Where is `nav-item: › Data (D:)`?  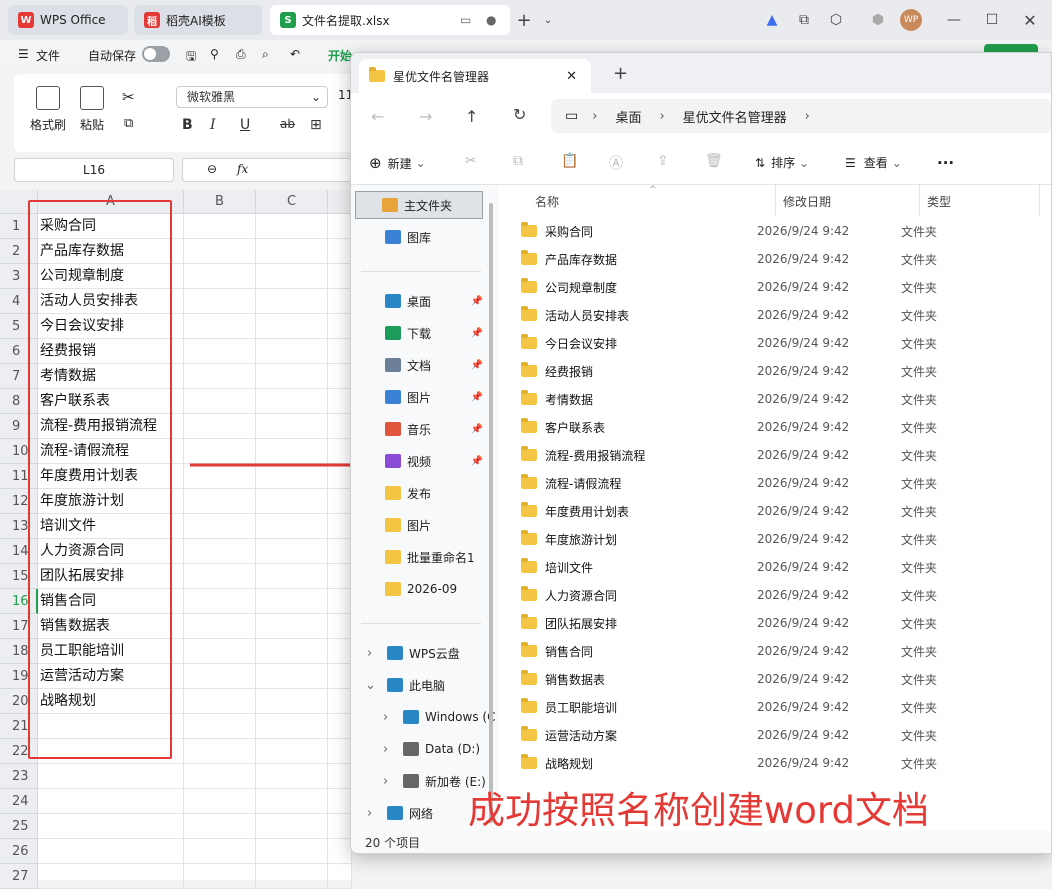 nav-item: › Data (D:) is located at coordinates (441, 749).